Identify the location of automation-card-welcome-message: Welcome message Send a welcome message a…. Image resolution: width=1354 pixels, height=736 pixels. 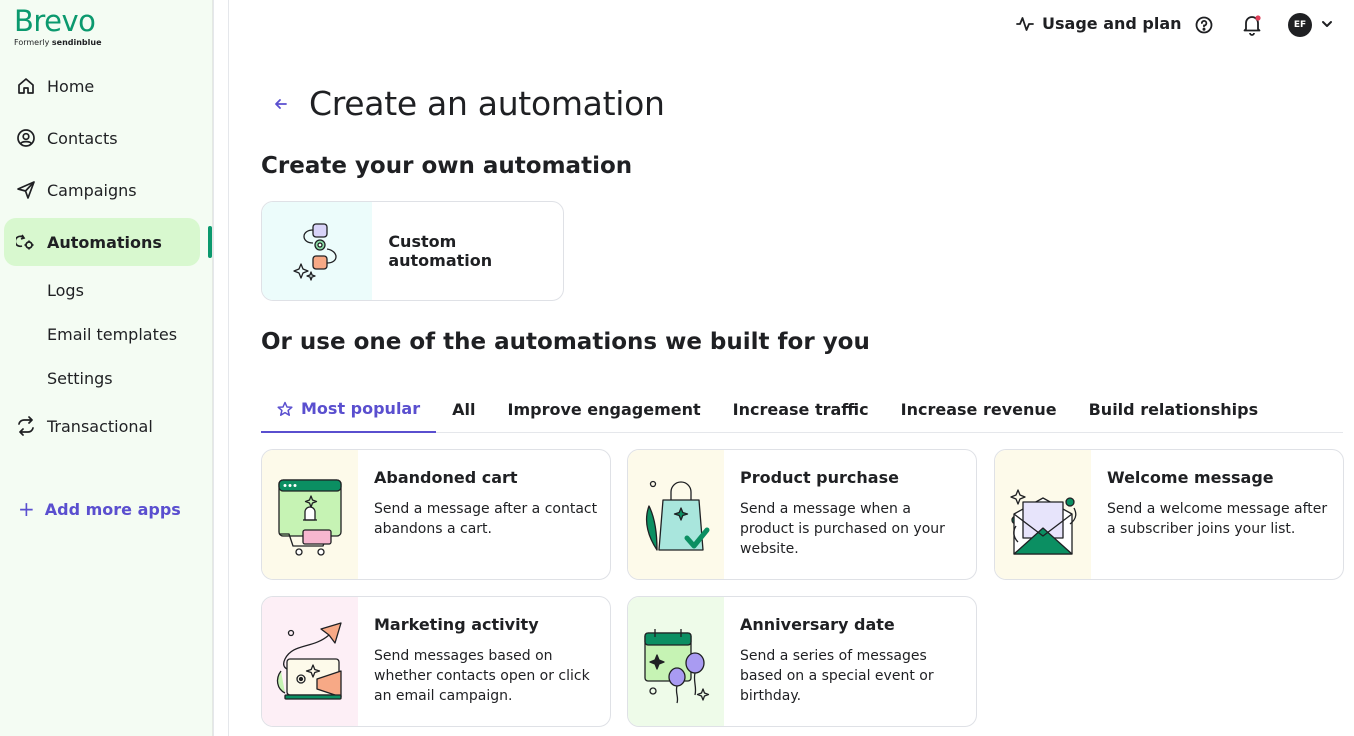
(1169, 514).